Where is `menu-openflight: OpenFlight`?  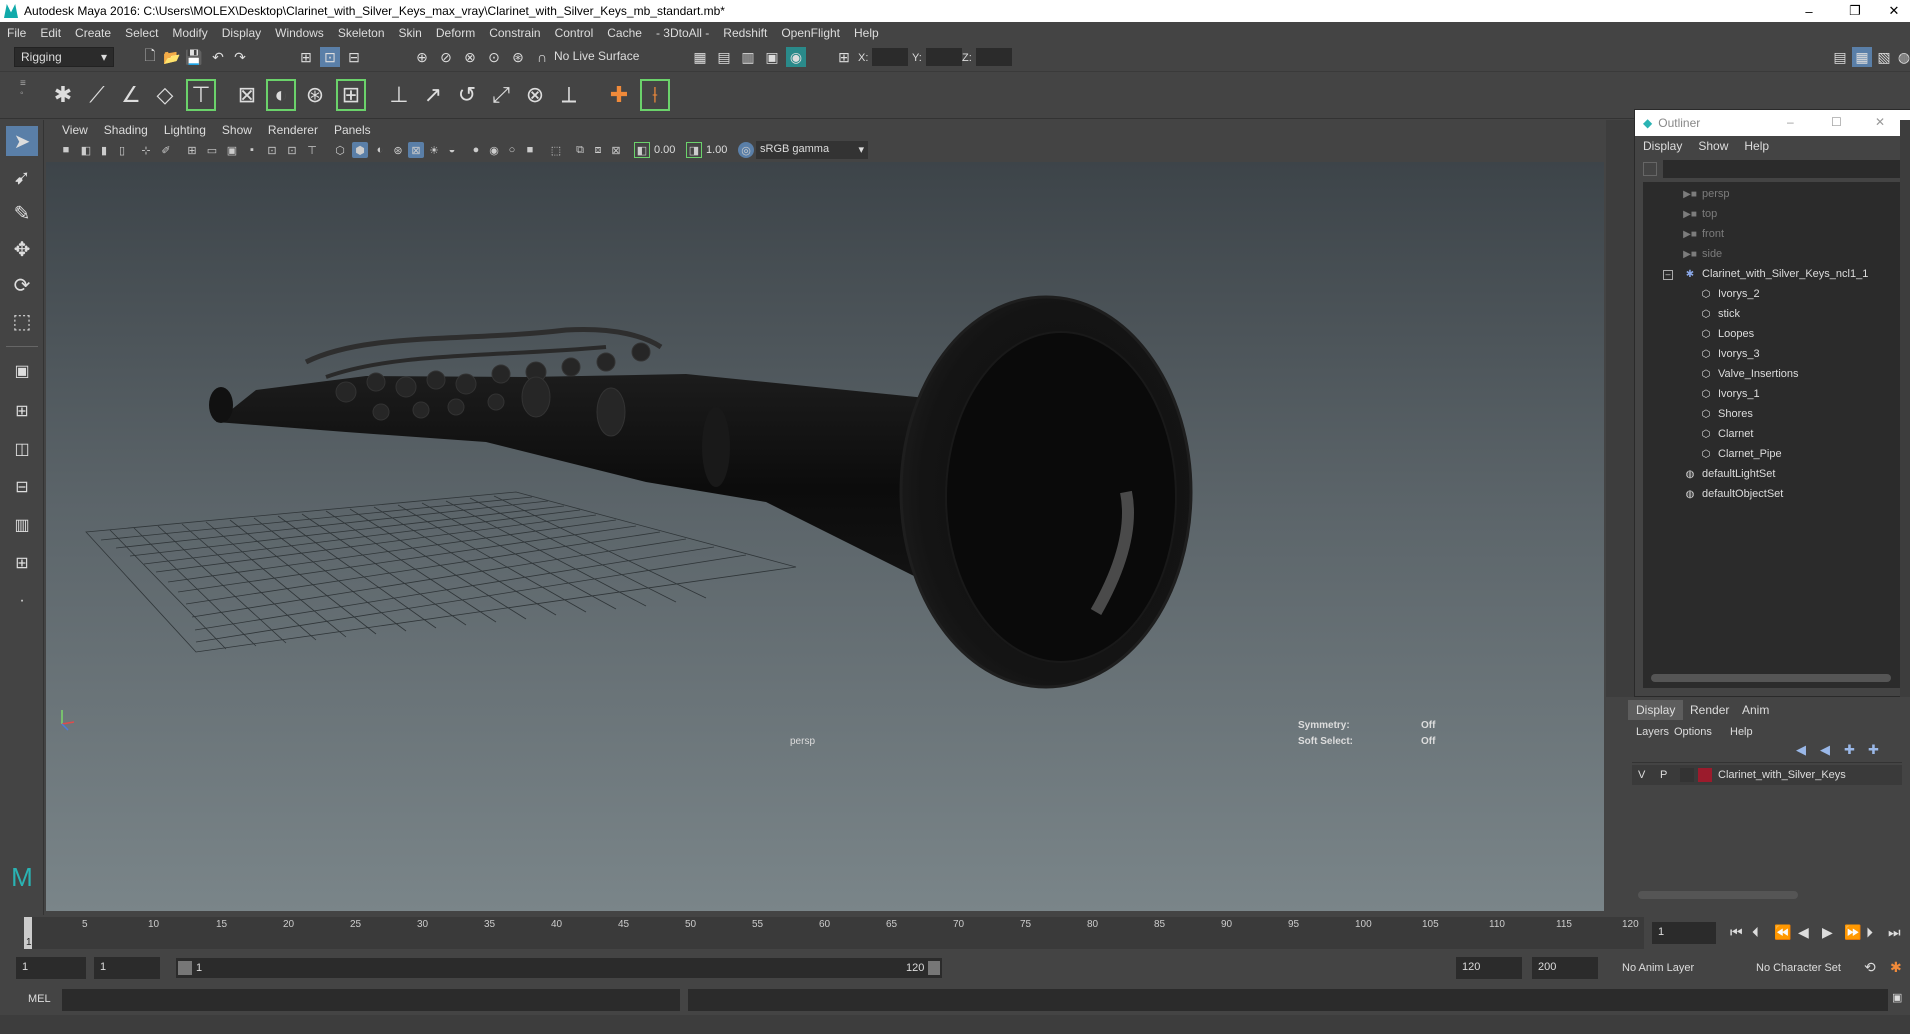 menu-openflight: OpenFlight is located at coordinates (810, 33).